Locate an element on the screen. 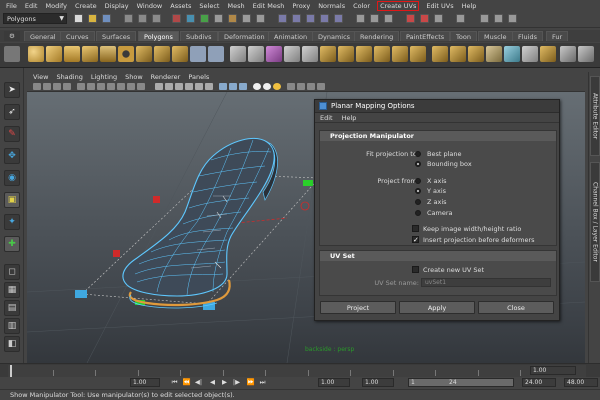 The width and height of the screenshot is (600, 400). viewport-menu-shading: Shading is located at coordinates (69, 77).